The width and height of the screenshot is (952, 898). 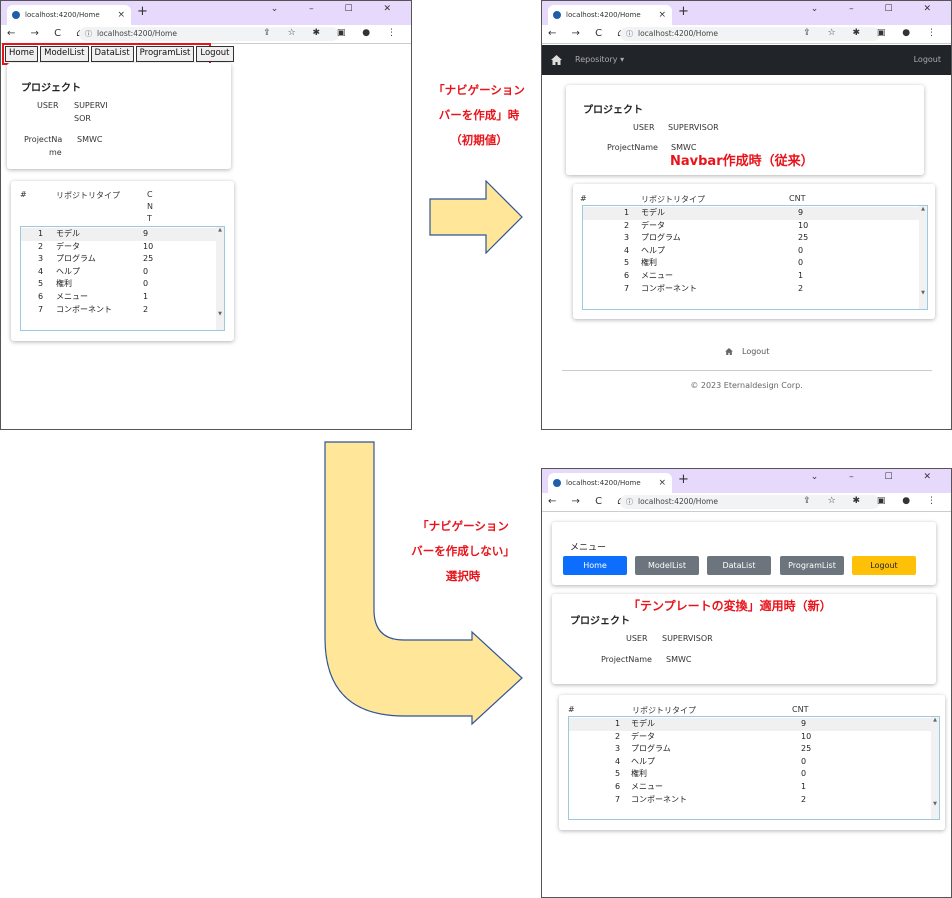 I want to click on row-number: 3, so click(x=618, y=749).